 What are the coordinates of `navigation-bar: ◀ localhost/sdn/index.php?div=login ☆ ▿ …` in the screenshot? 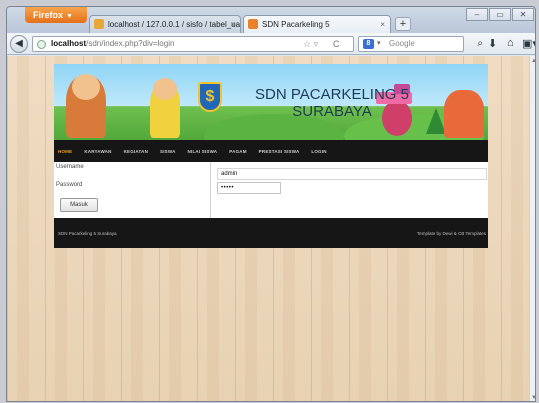 It's located at (271, 44).